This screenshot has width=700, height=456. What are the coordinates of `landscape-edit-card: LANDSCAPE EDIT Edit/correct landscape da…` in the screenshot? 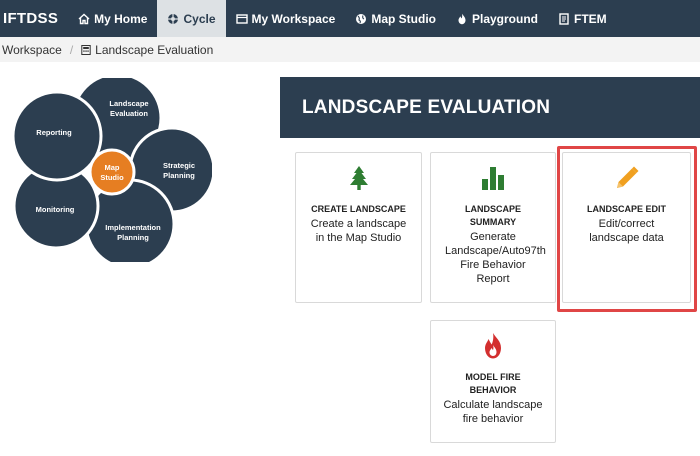 It's located at (626, 227).